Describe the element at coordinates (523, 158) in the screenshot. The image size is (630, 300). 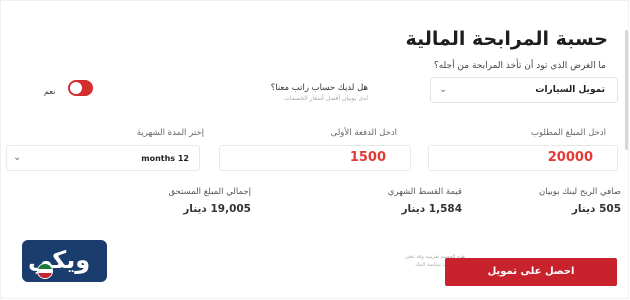
I see `amount-input: 20000` at that location.